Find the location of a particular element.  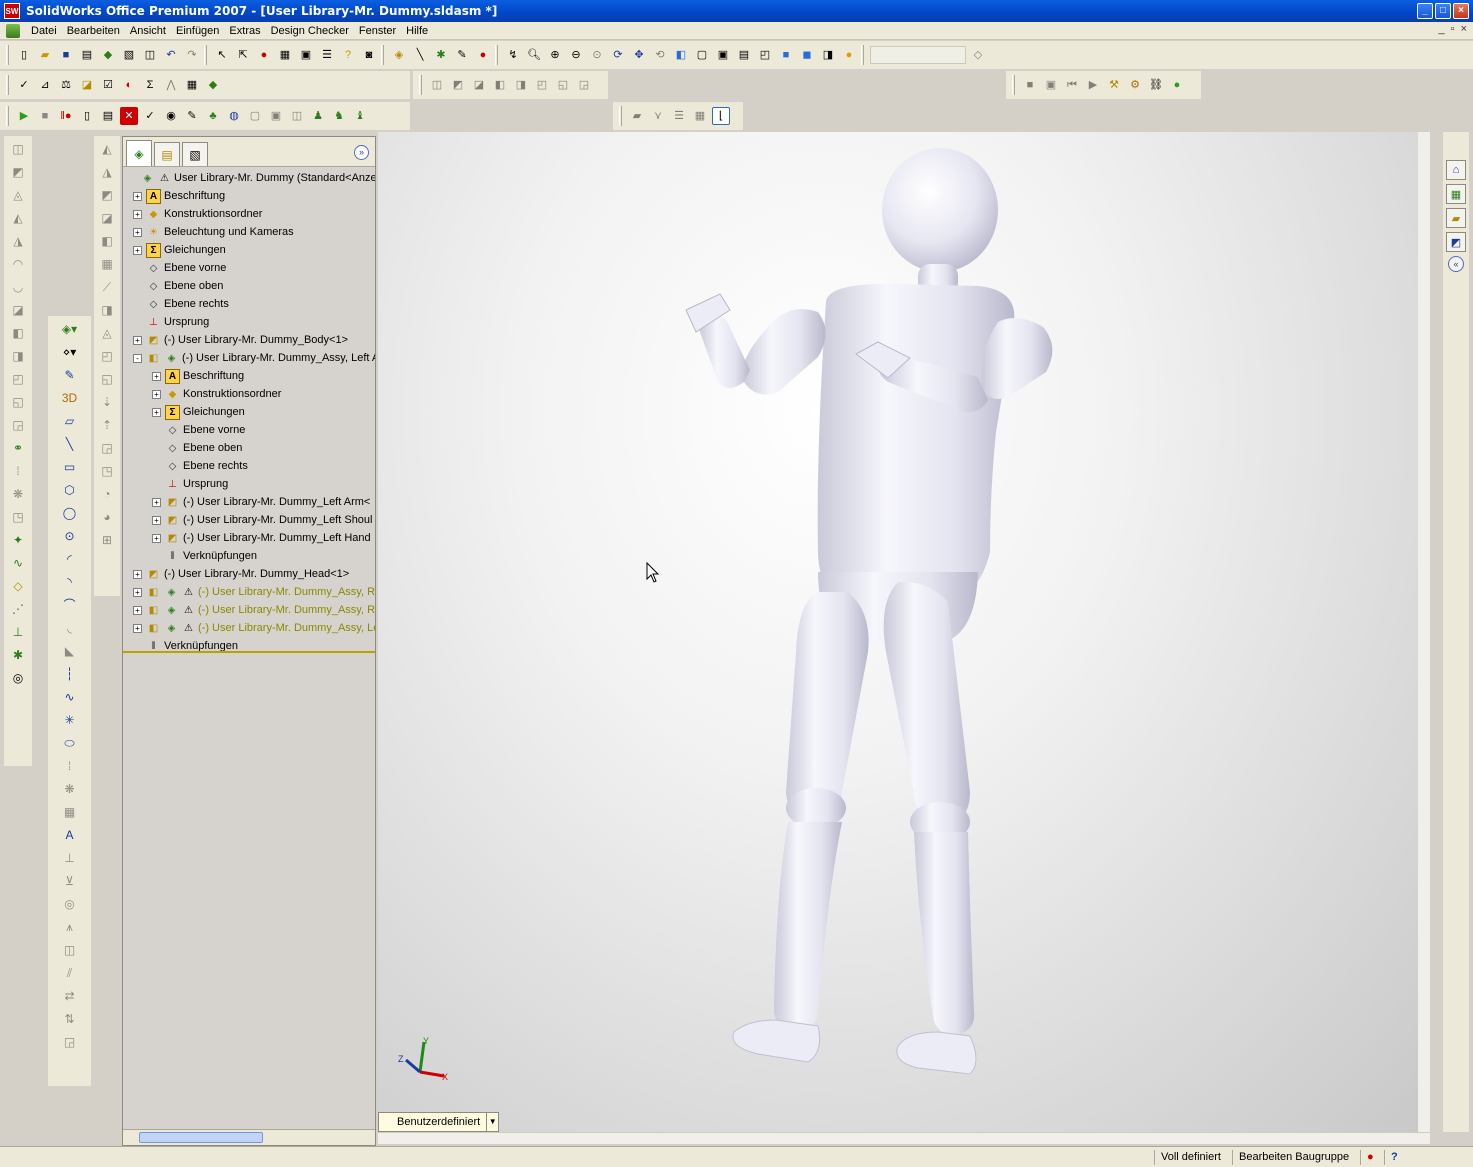

simulation-icon: ◲ is located at coordinates (584, 85).